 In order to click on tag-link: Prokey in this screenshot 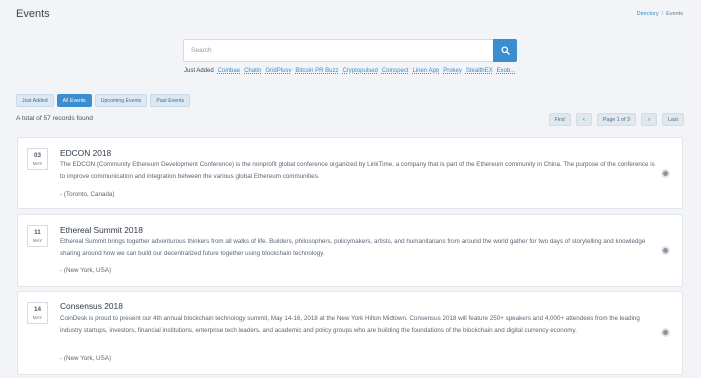, I will do `click(452, 71)`.